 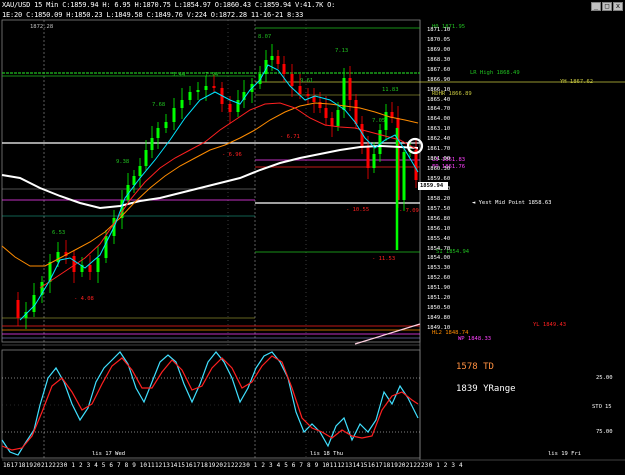 What do you see at coordinates (439, 169) in the screenshot?
I see `price-tick: 1860.30` at bounding box center [439, 169].